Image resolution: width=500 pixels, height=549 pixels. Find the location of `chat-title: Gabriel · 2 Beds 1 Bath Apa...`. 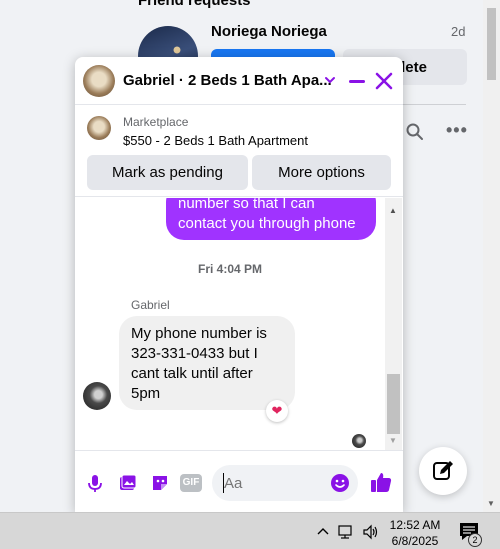

chat-title: Gabriel · 2 Beds 1 Bath Apa... is located at coordinates (227, 80).